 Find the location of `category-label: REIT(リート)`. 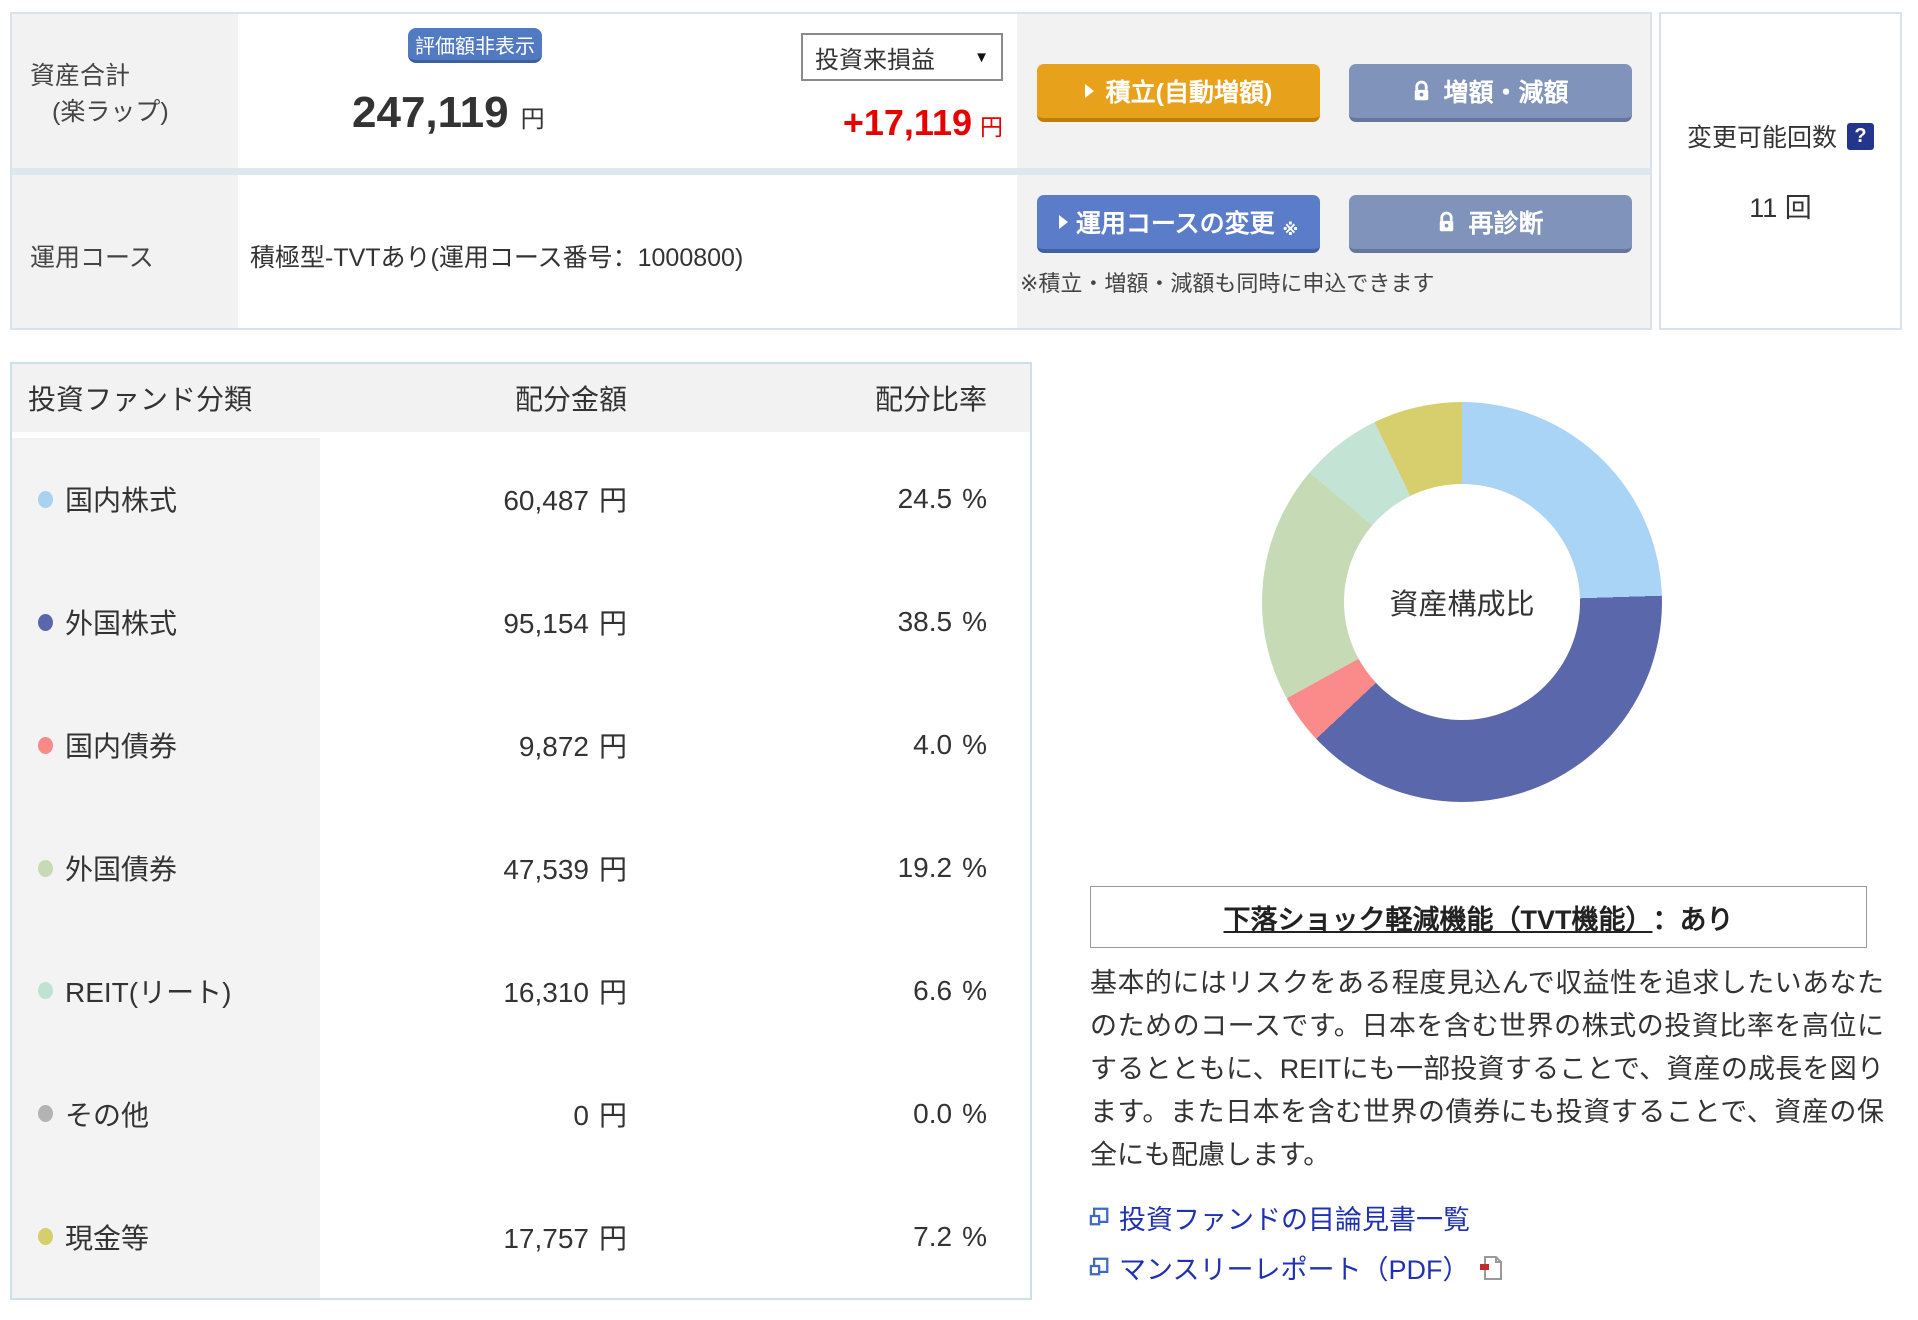

category-label: REIT(リート) is located at coordinates (148, 992).